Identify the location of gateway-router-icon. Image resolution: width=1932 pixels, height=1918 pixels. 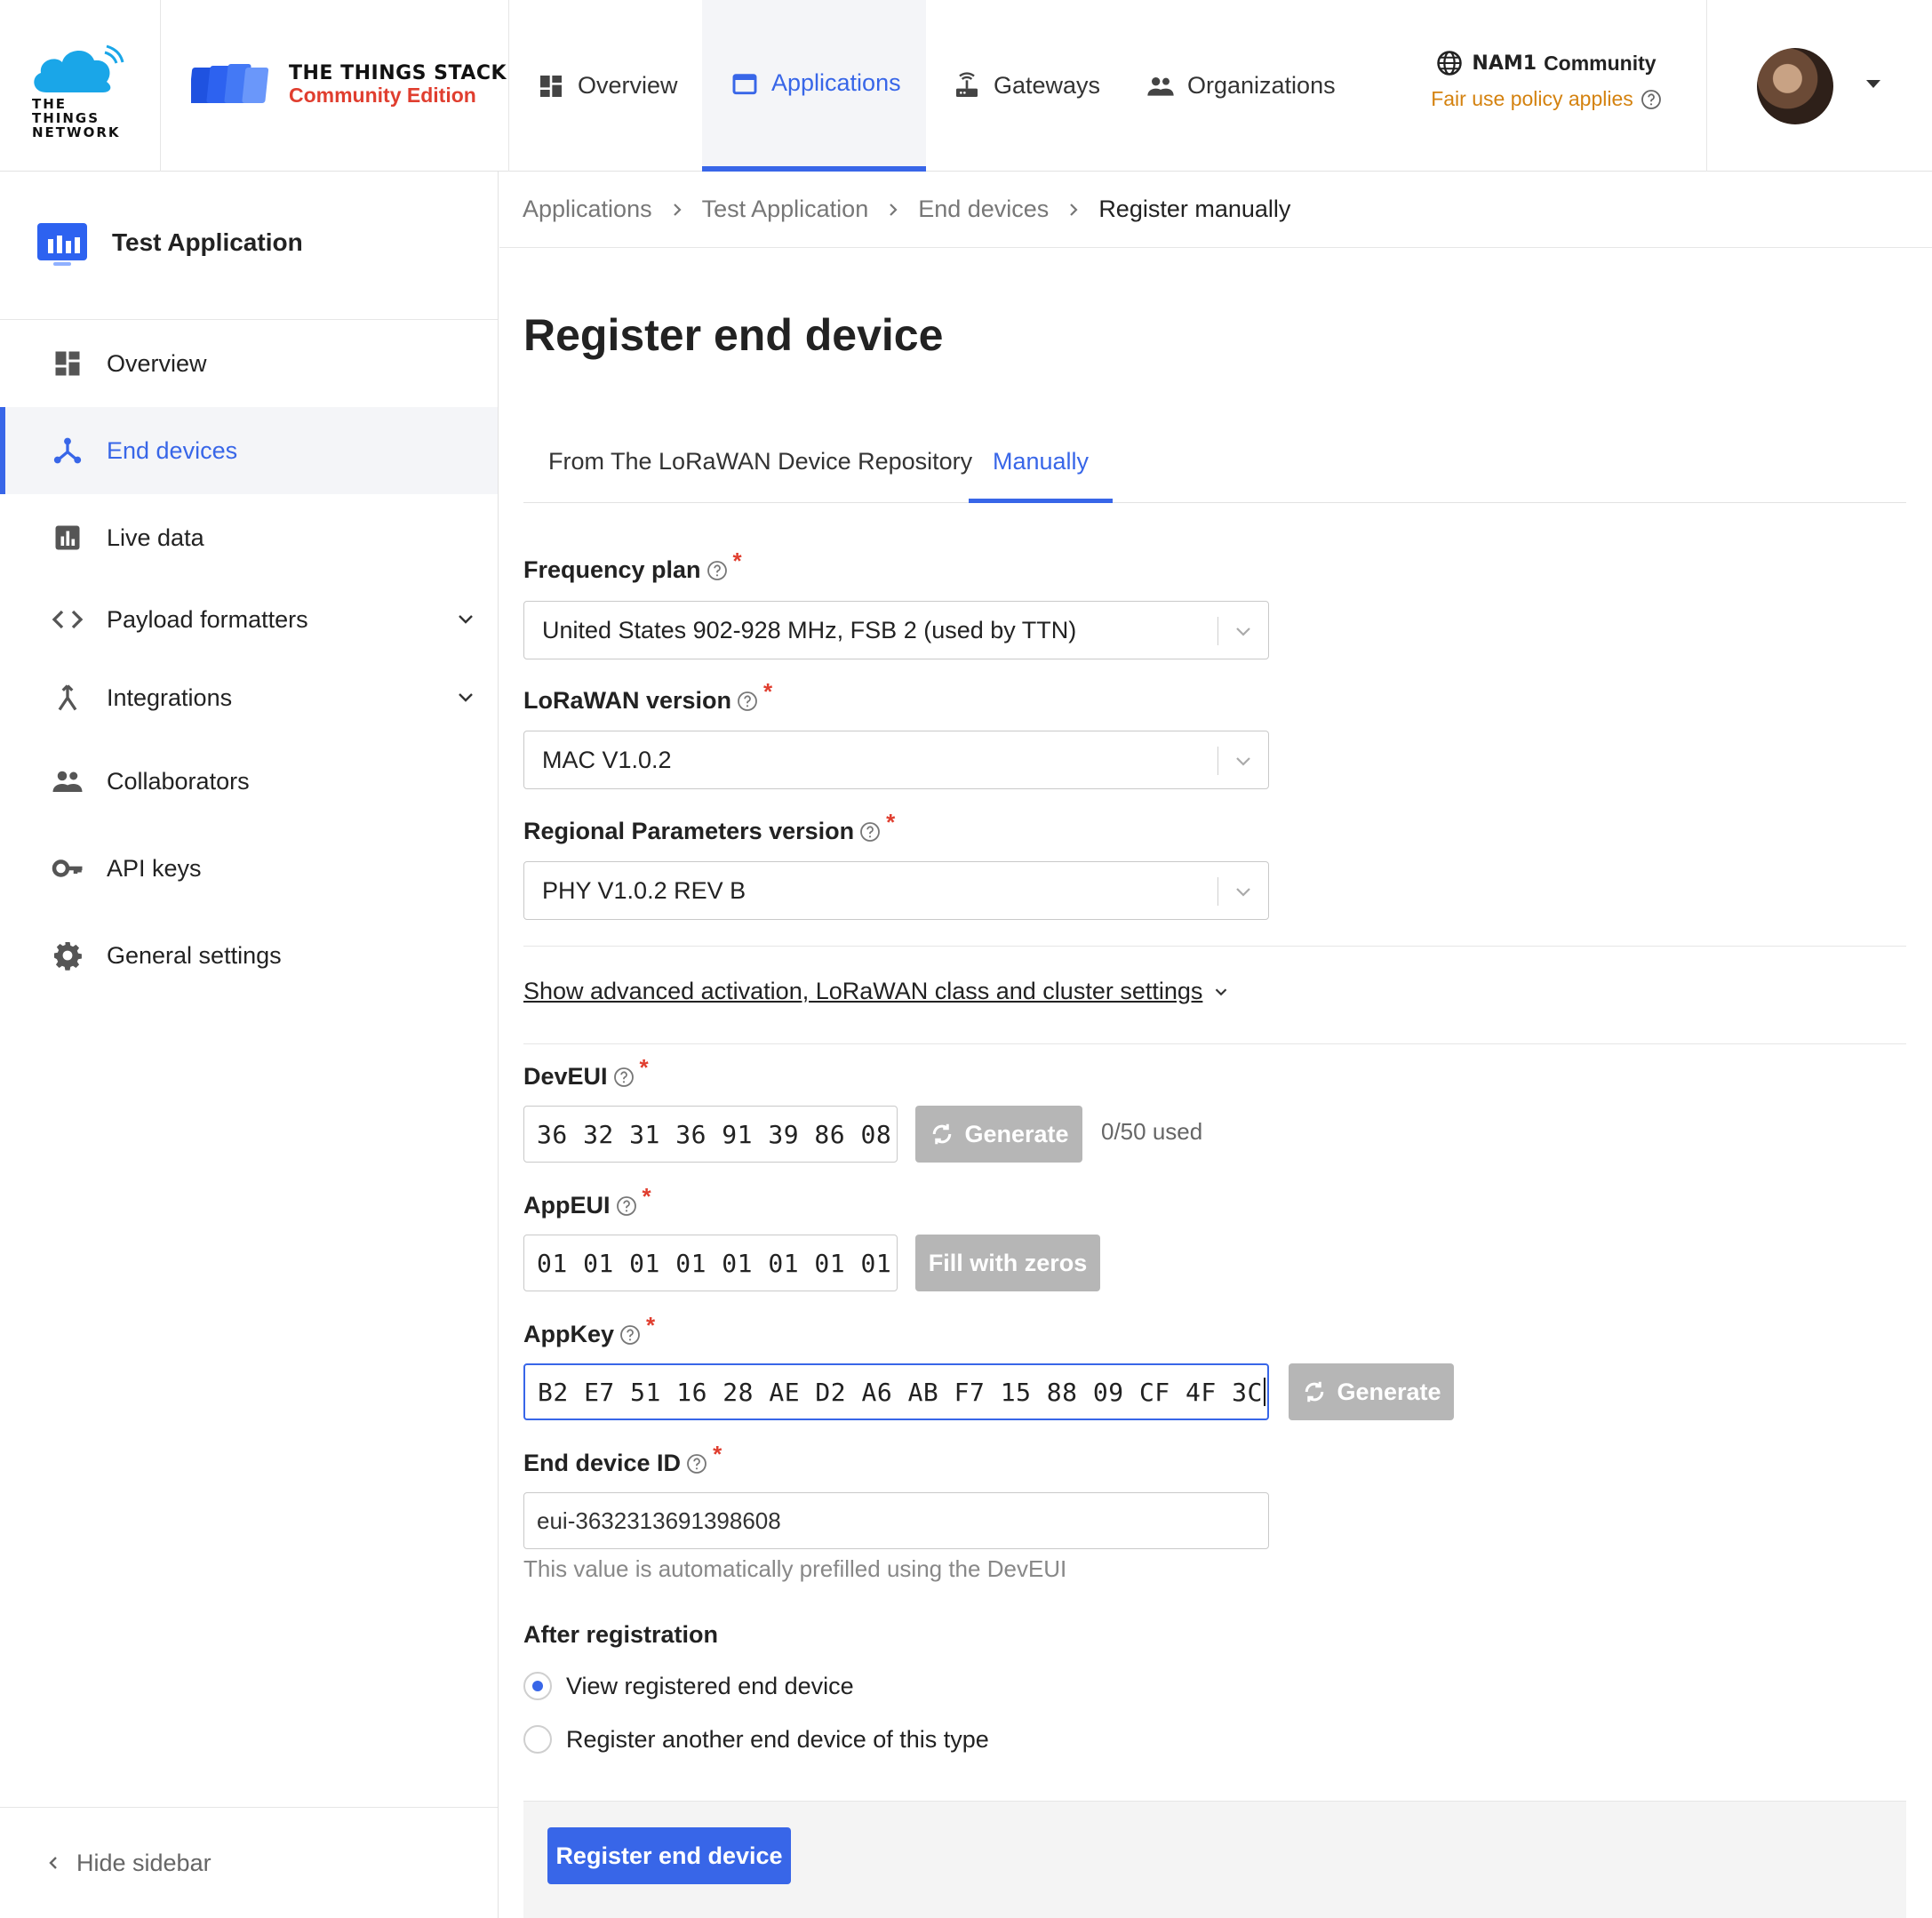
(967, 84).